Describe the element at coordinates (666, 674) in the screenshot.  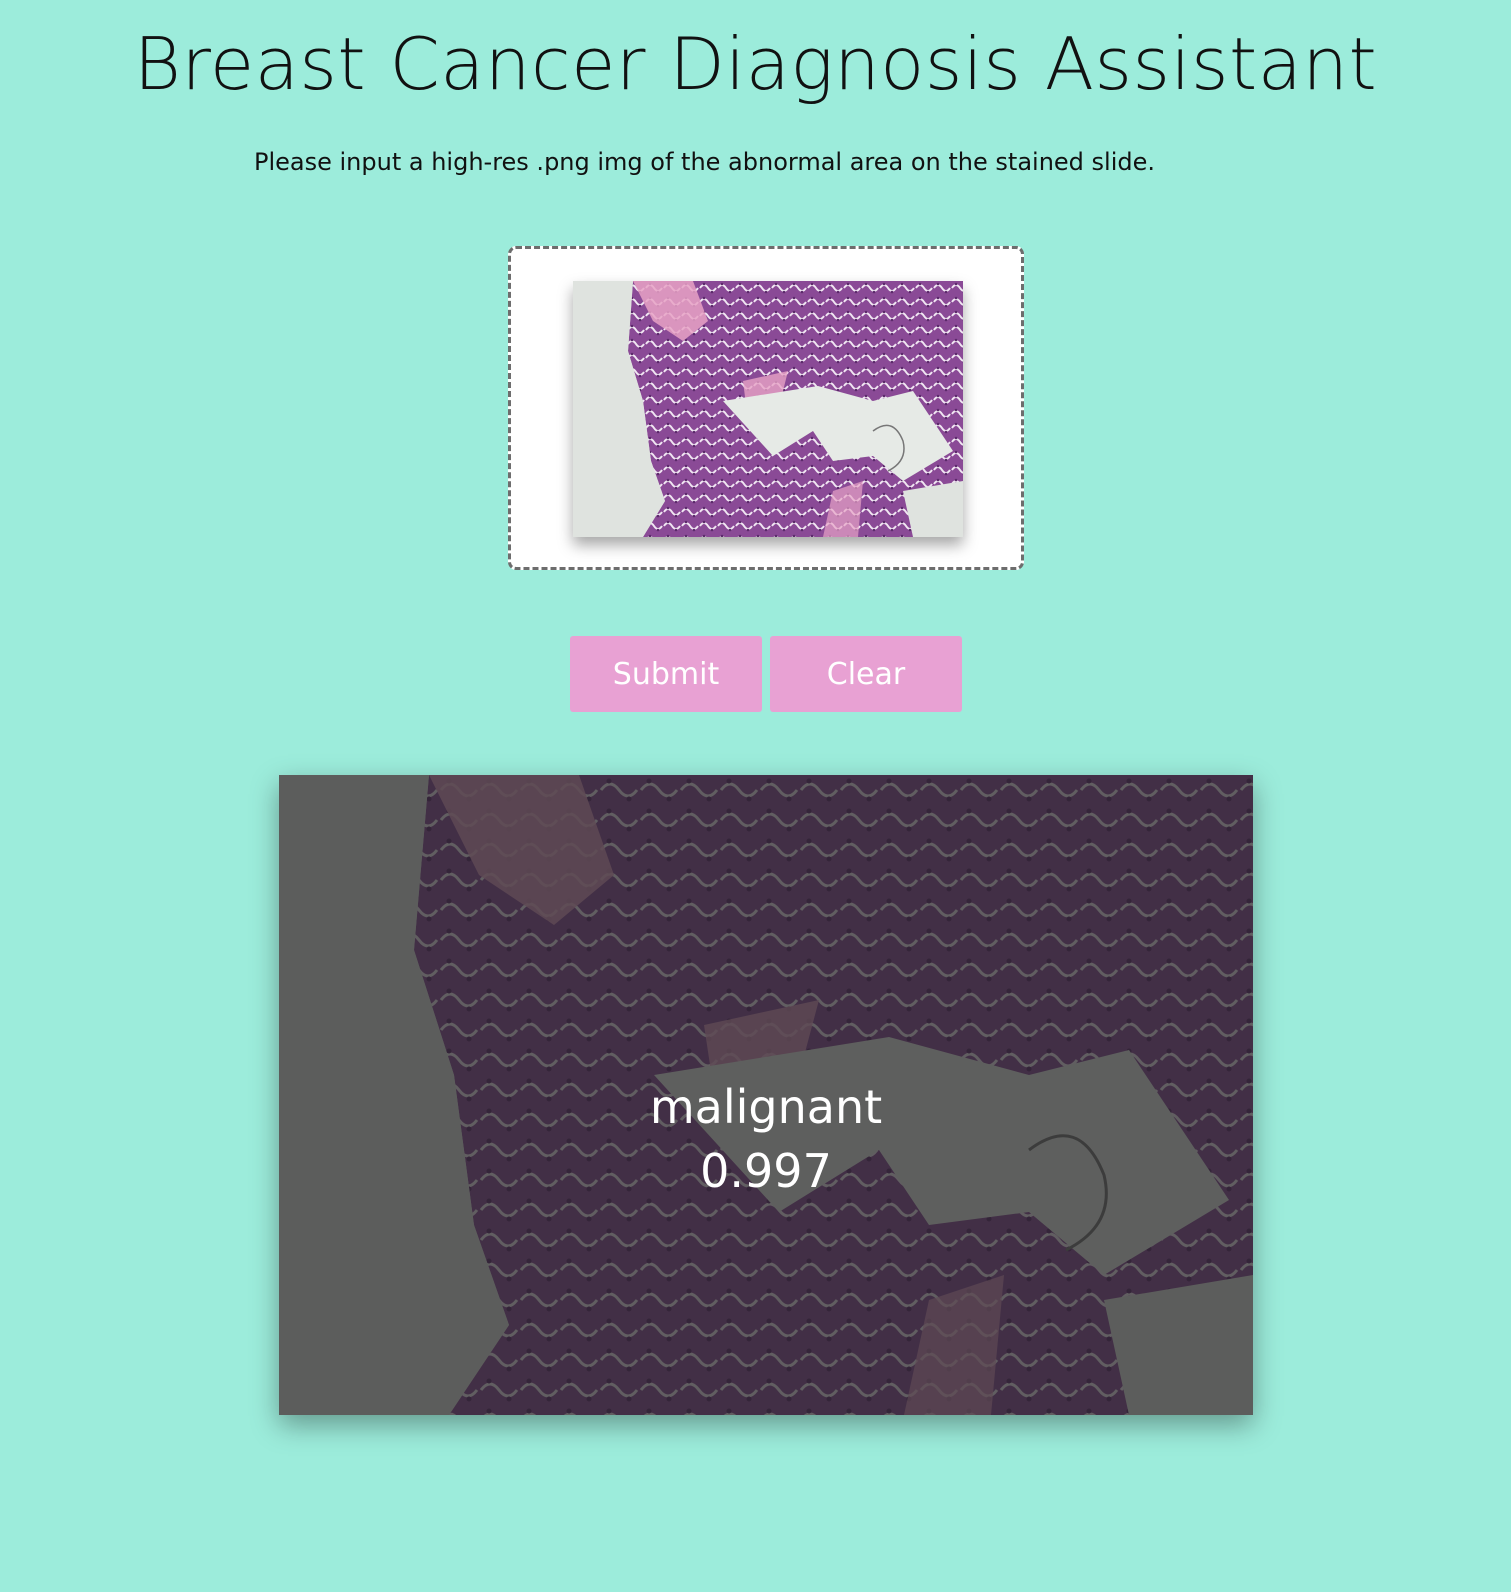
I see `submit-button: Submit` at that location.